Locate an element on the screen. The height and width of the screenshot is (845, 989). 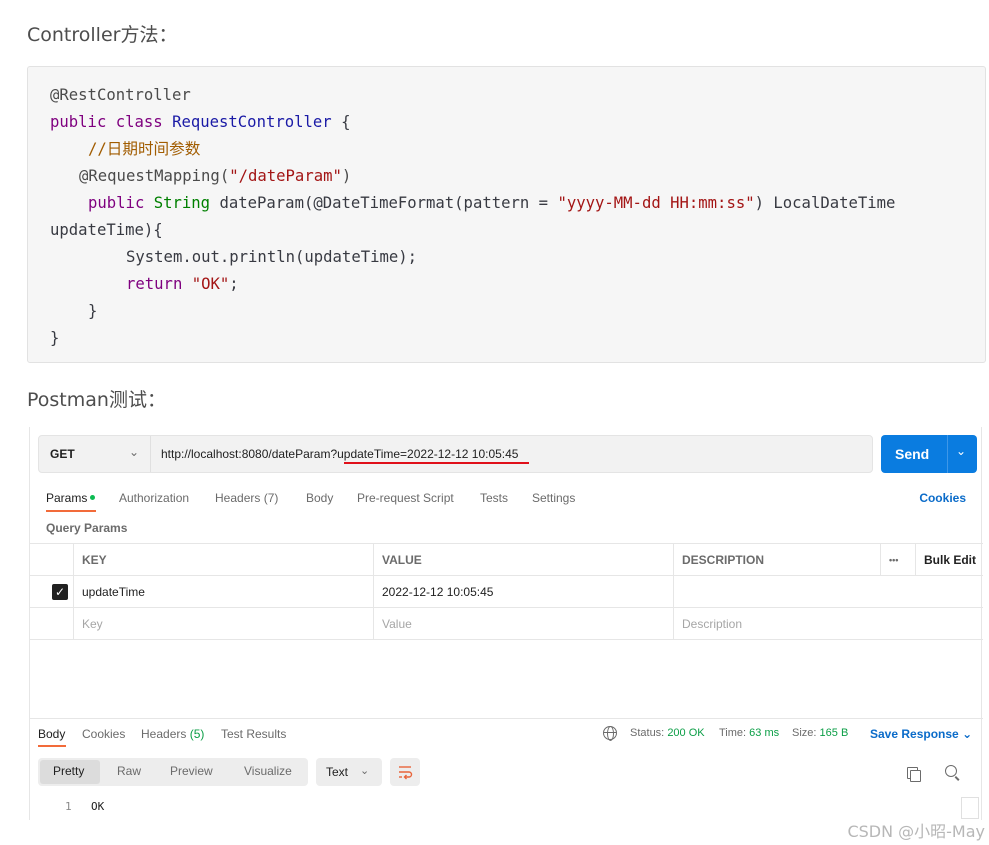
description-placeholder: Description is located at coordinates (828, 624).